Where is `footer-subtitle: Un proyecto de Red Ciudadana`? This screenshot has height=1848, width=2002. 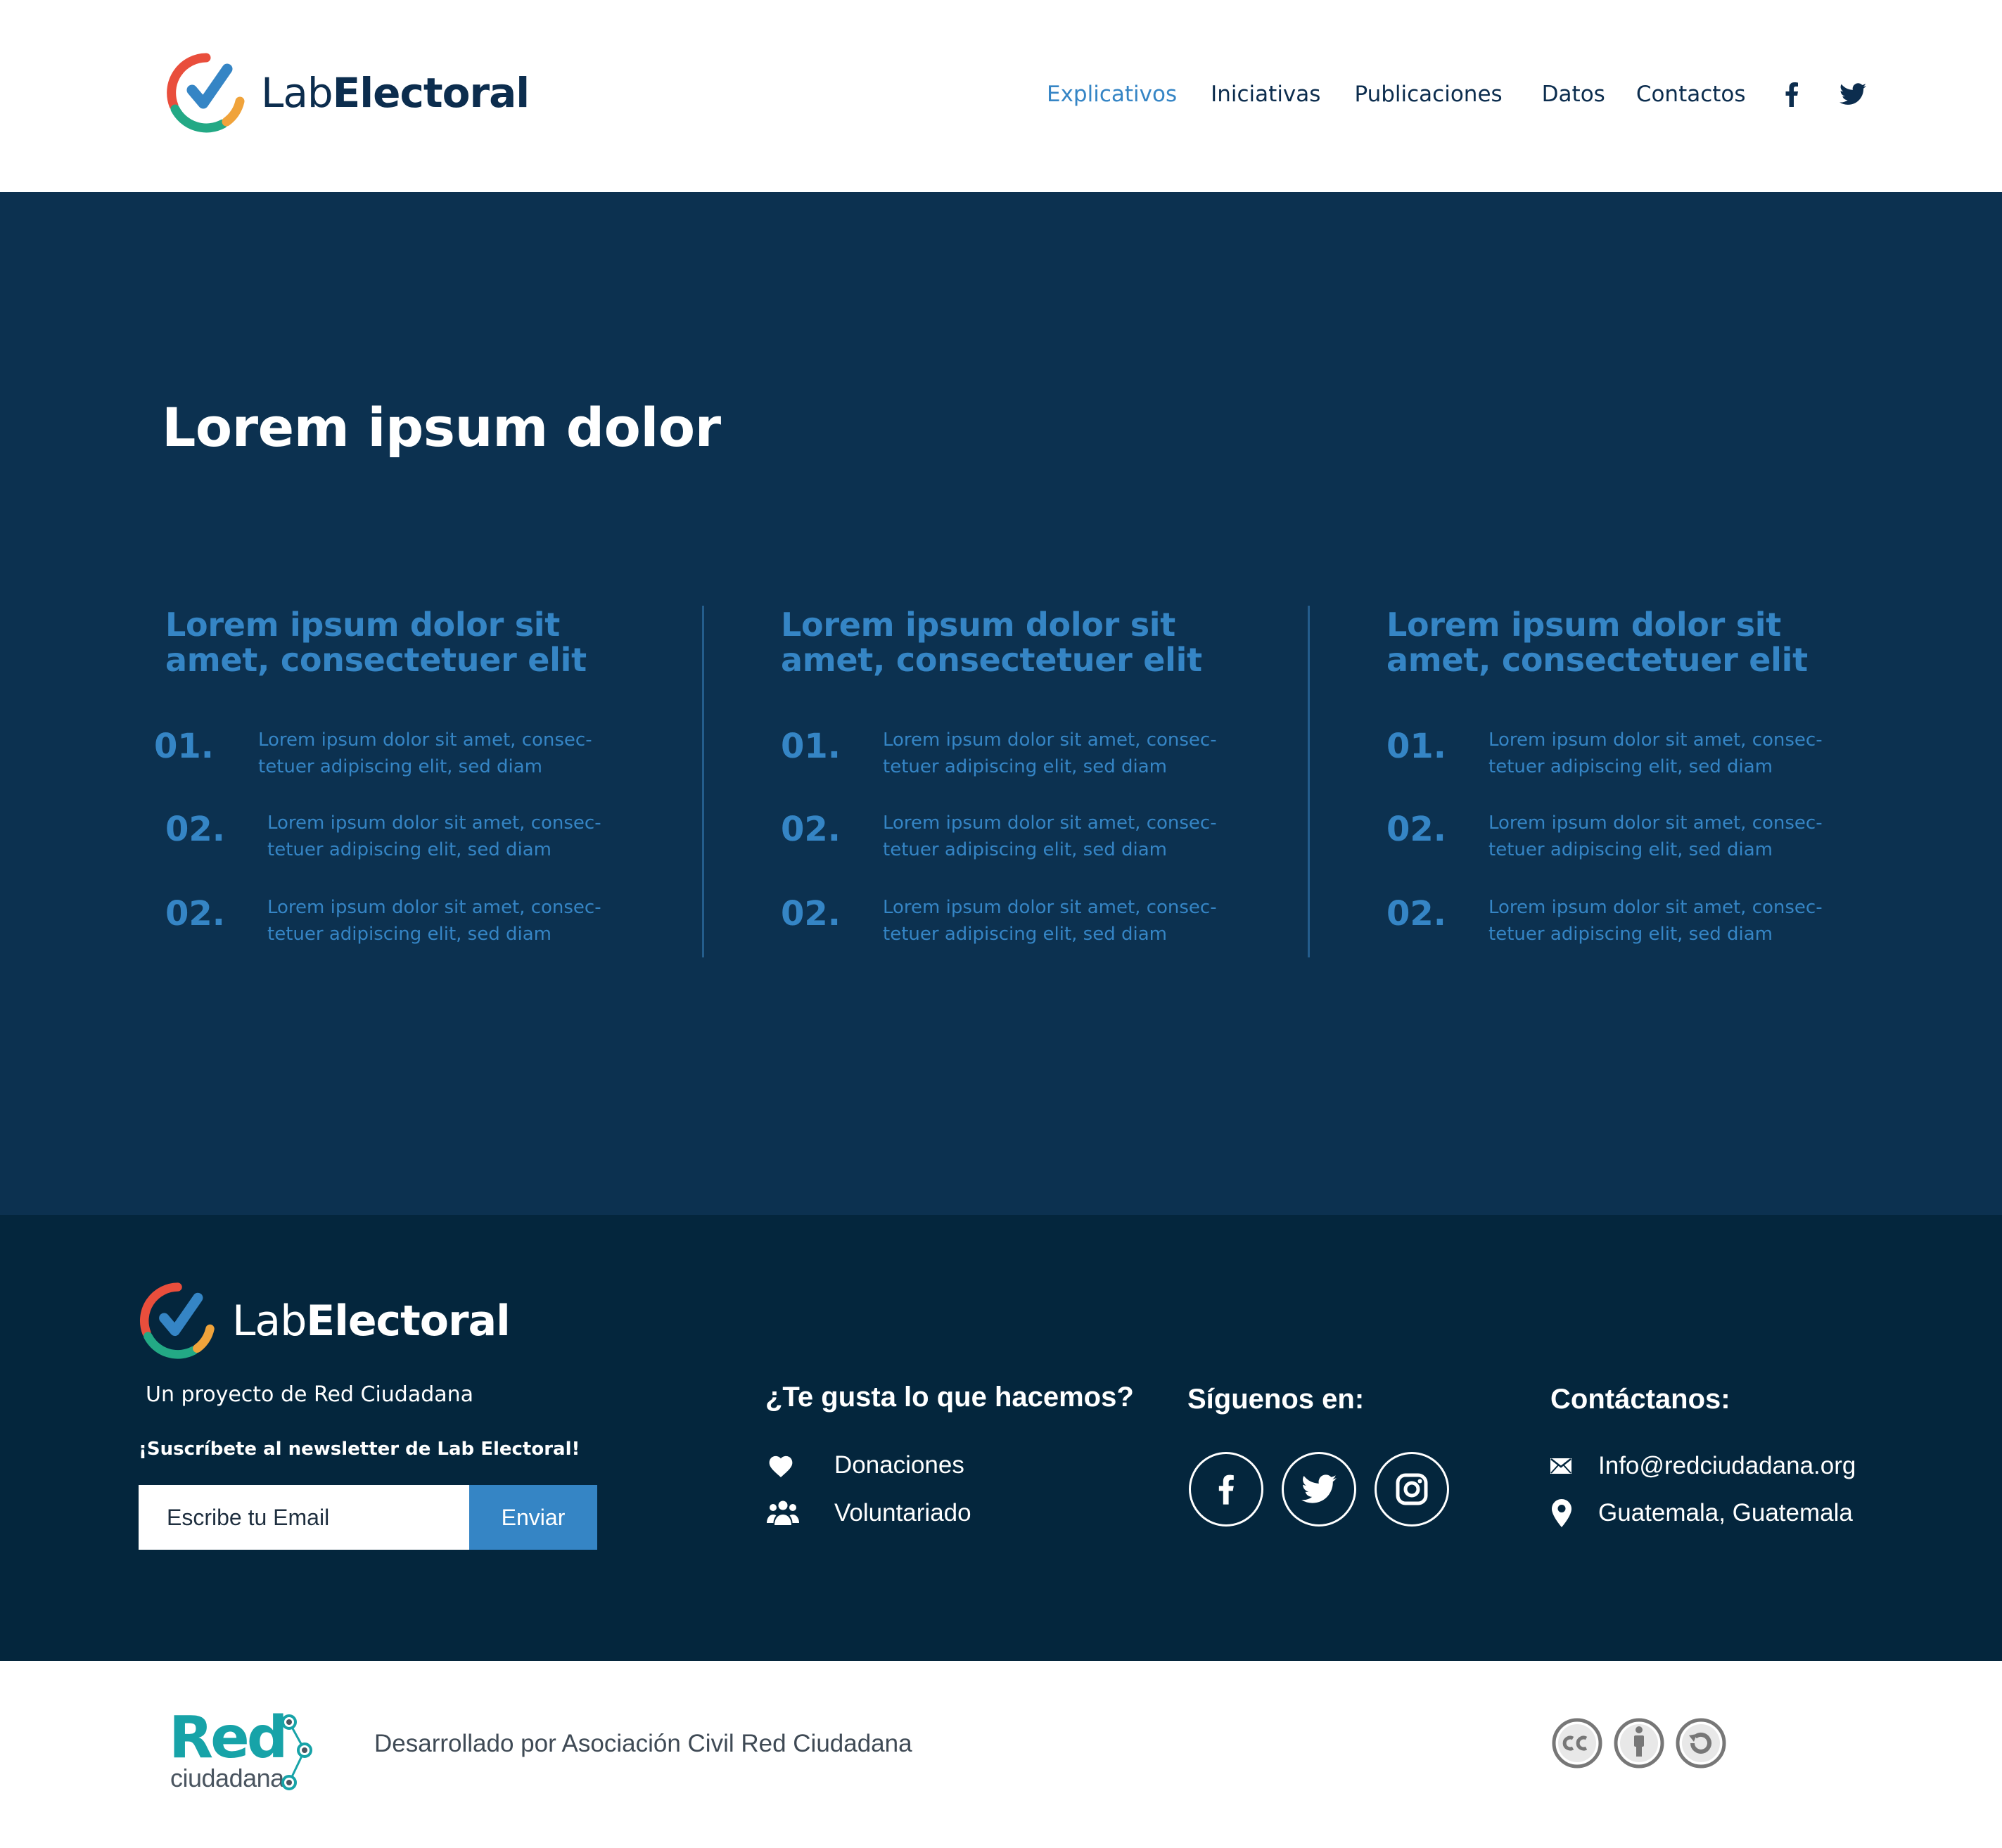
footer-subtitle: Un proyecto de Red Ciudadana is located at coordinates (310, 1394).